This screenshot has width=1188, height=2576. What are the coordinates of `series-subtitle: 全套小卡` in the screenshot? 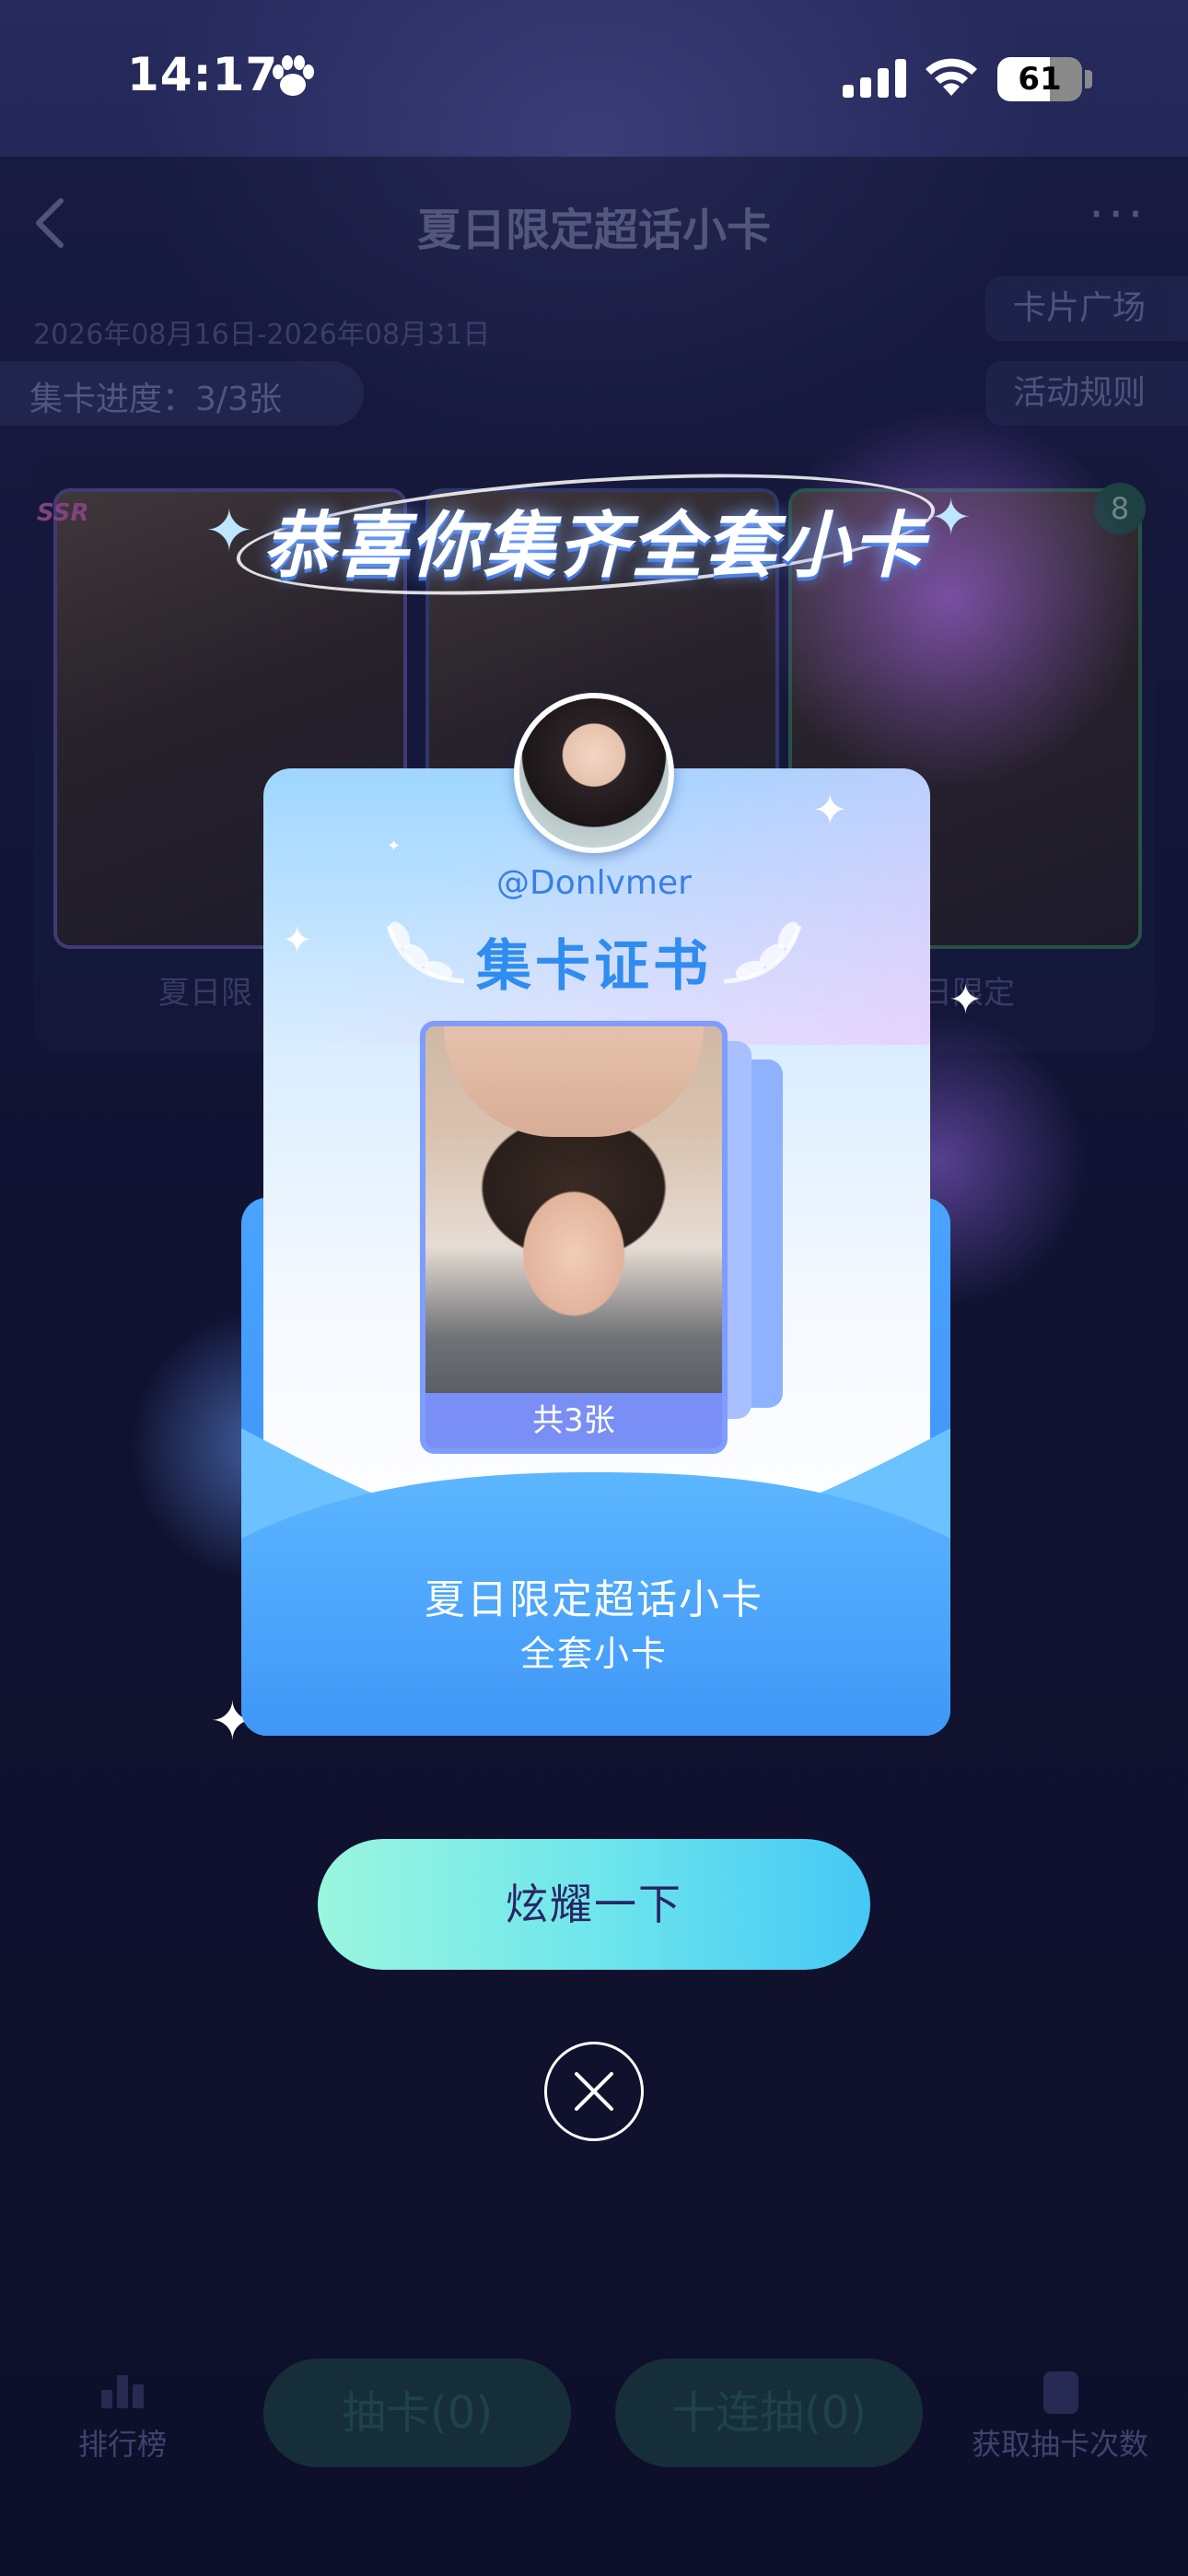 It's located at (593, 1653).